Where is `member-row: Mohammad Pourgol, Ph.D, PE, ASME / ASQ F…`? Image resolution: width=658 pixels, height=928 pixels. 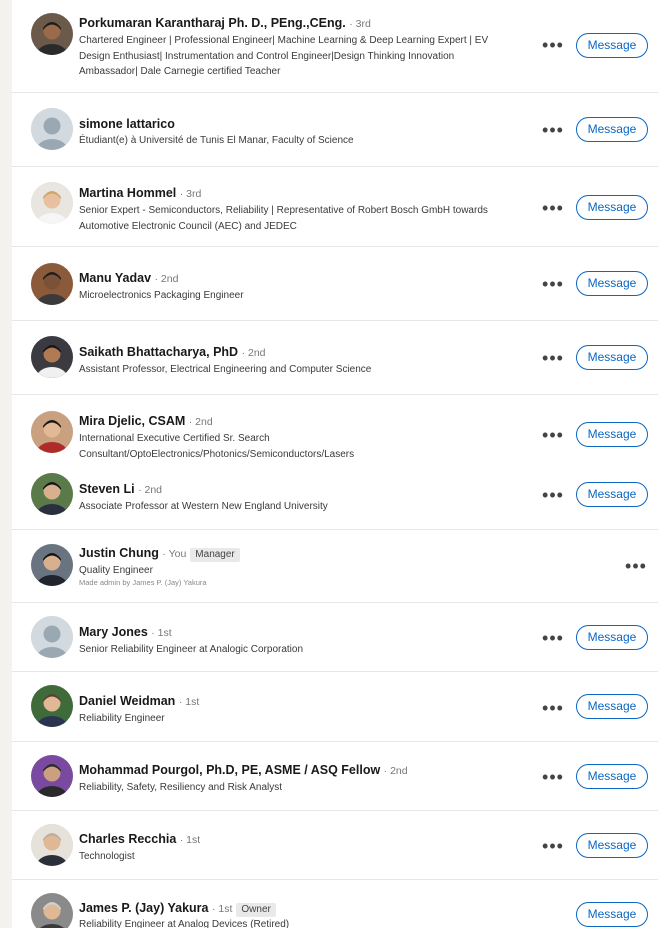 member-row: Mohammad Pourgol, Ph.D, PE, ASME / ASQ F… is located at coordinates (335, 776).